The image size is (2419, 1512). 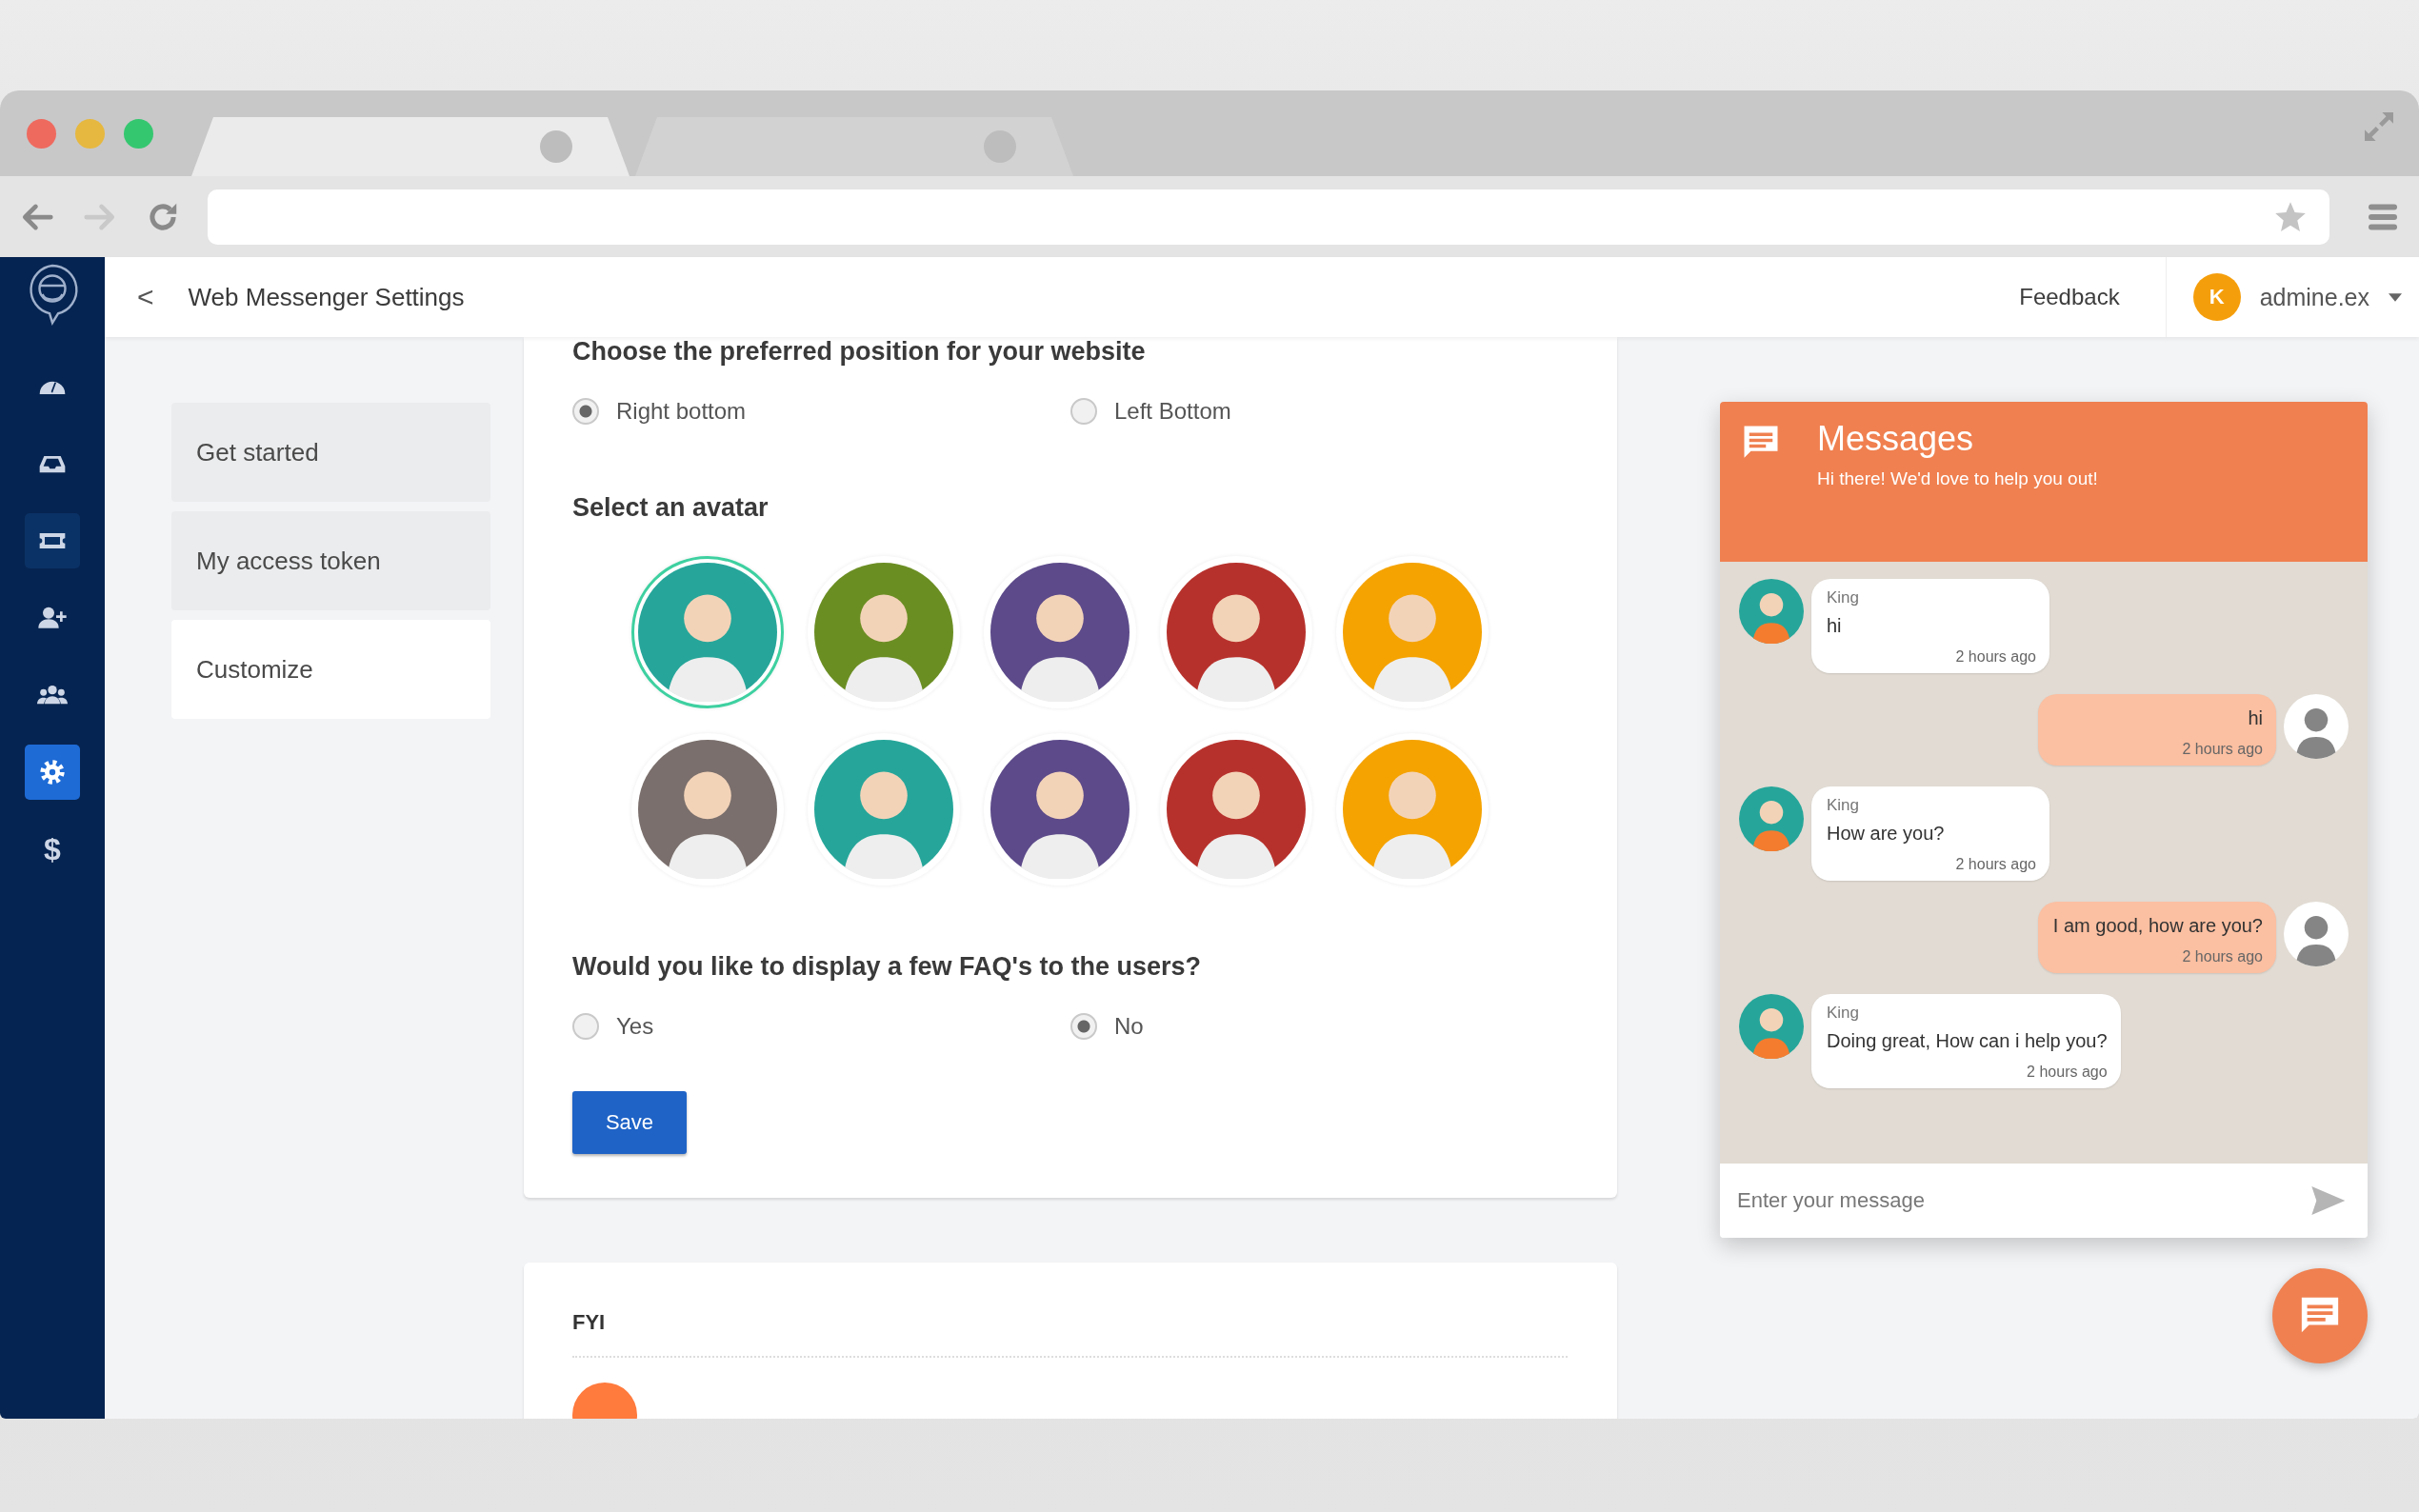 What do you see at coordinates (2069, 297) in the screenshot?
I see `feedback-link: Feedback` at bounding box center [2069, 297].